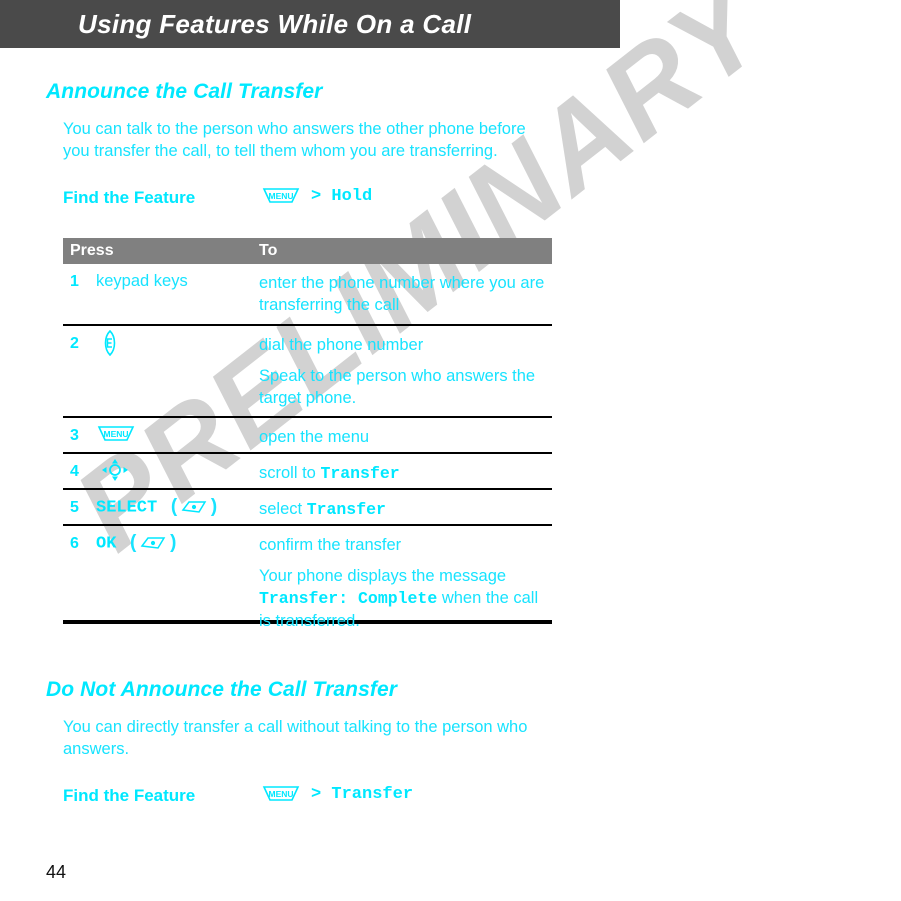 The height and width of the screenshot is (901, 901). What do you see at coordinates (362, 794) in the screenshot?
I see `find-the-feature-path-2: > Transfer` at bounding box center [362, 794].